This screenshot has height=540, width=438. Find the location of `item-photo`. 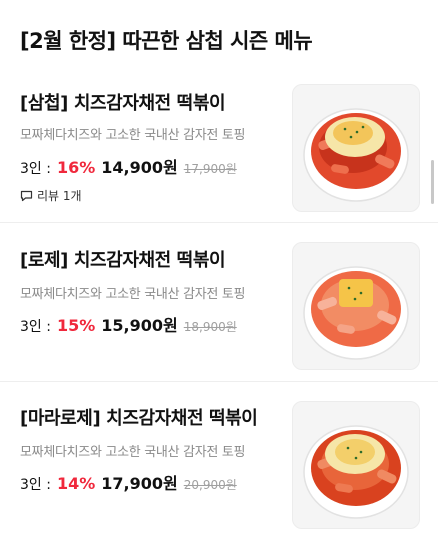

item-photo is located at coordinates (356, 465).